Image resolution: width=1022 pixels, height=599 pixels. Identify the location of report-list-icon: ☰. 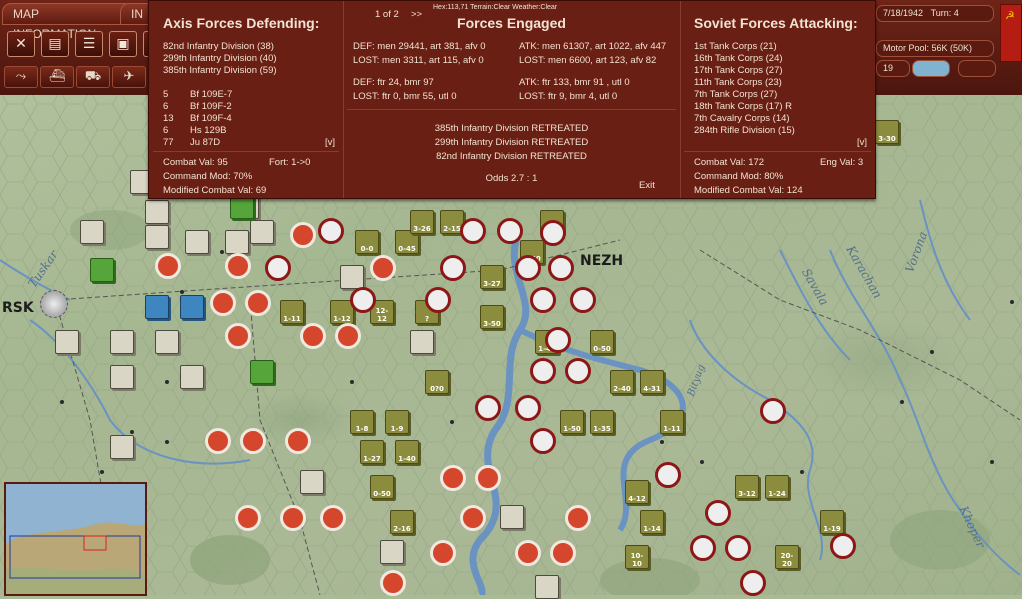
(89, 44).